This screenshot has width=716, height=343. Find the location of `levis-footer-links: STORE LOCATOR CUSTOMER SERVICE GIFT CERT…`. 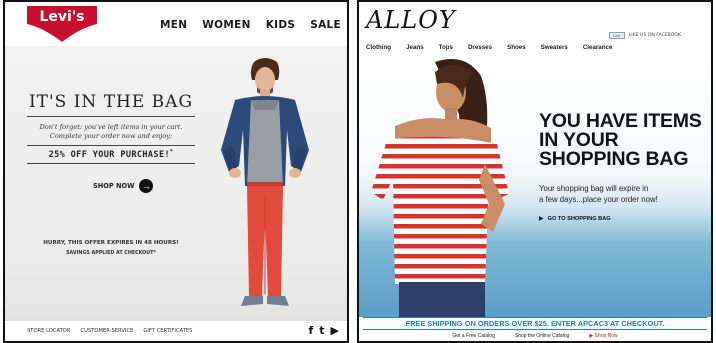

levis-footer-links: STORE LOCATOR CUSTOMER SERVICE GIFT CERT… is located at coordinates (109, 331).